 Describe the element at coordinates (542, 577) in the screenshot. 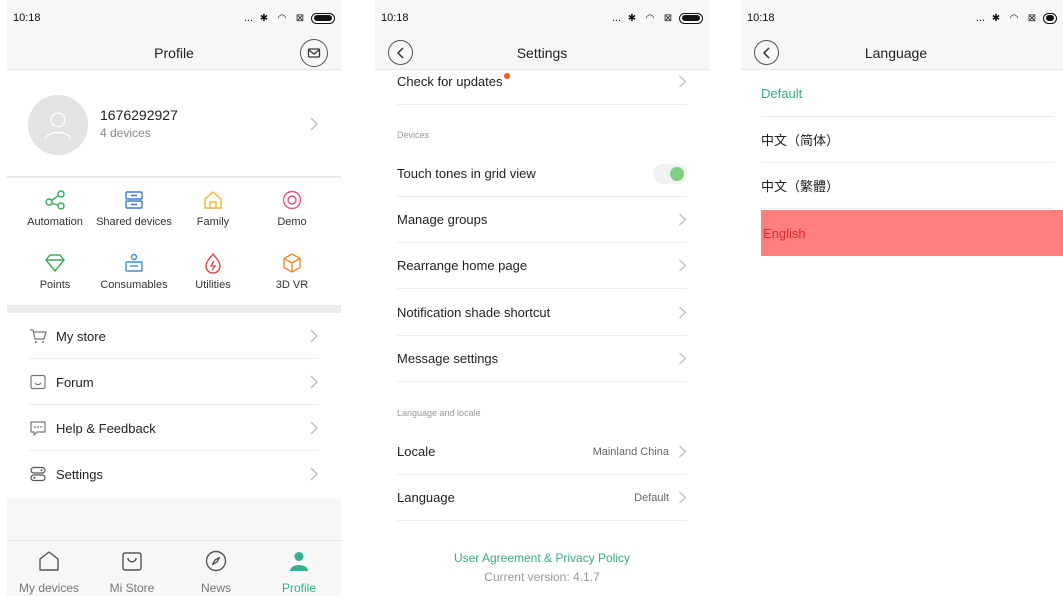

I see `version-text: Current version: 4.1.7` at that location.